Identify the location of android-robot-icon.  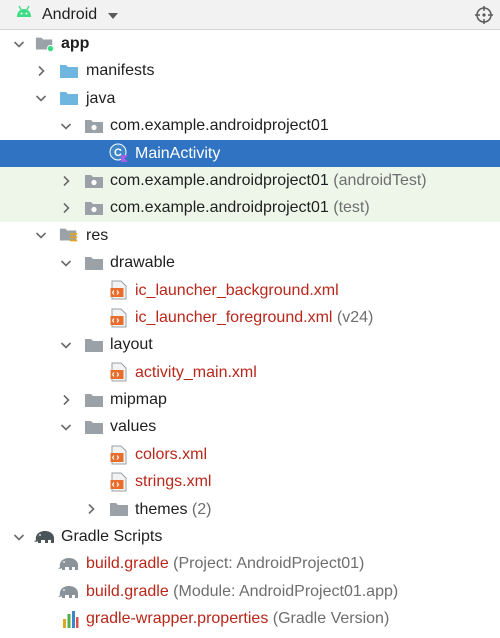
(24, 14).